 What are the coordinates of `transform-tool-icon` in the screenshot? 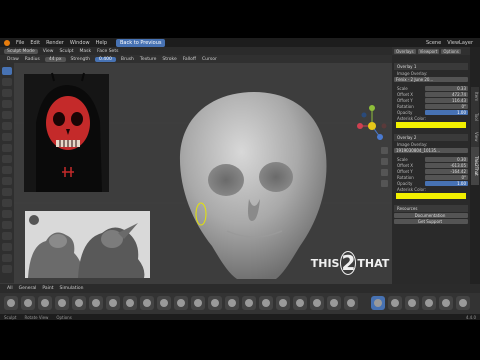 It's located at (7, 258).